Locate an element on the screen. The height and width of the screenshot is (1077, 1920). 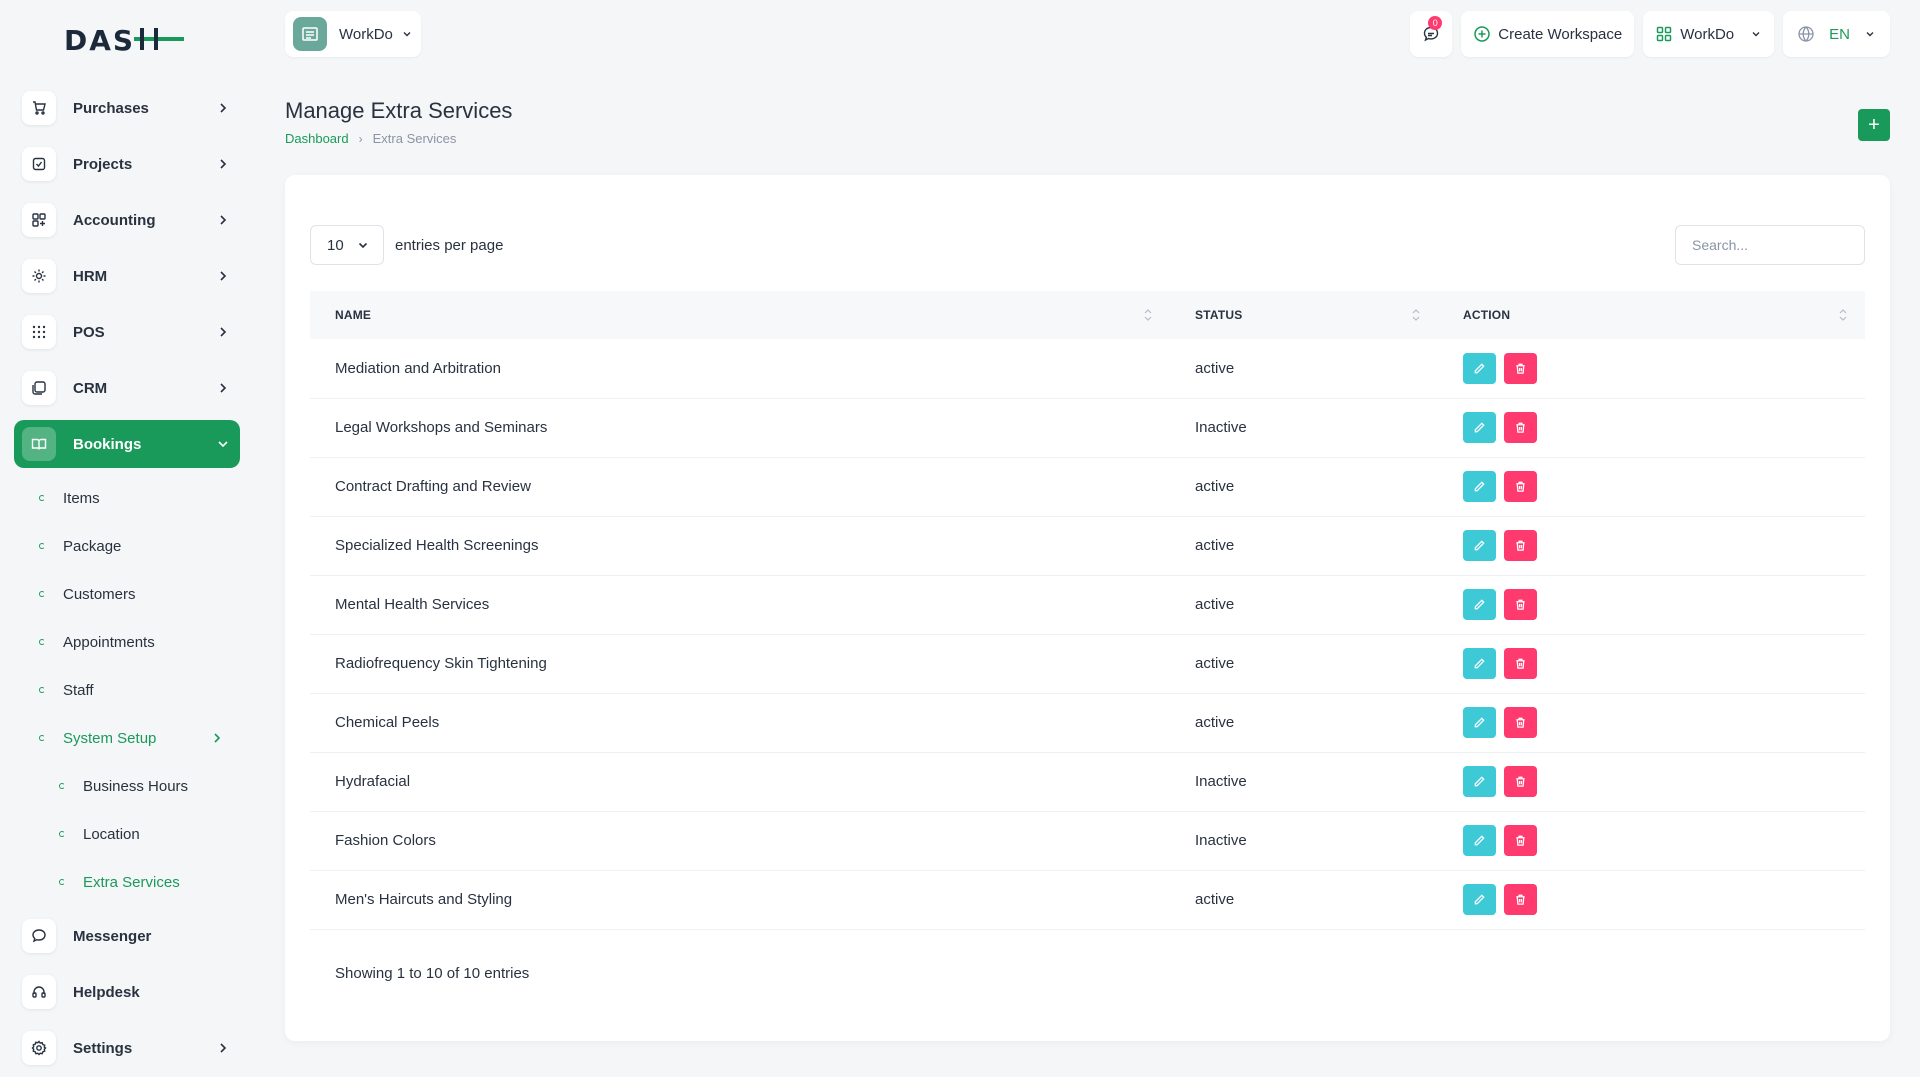
column-header-name: NAME is located at coordinates (740, 315).